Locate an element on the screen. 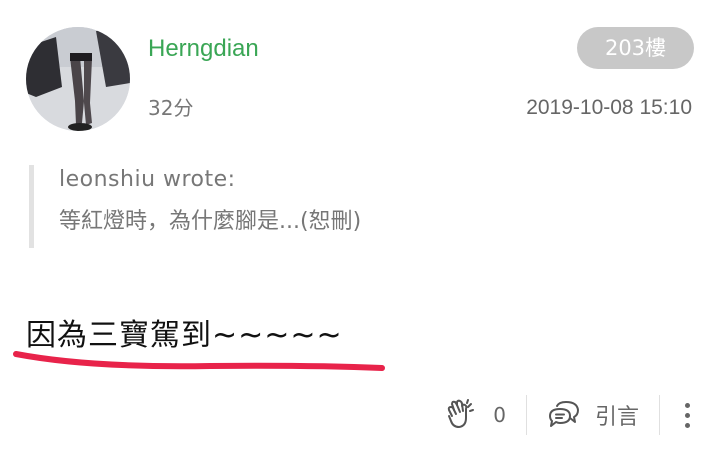 This screenshot has height=468, width=720. like-button: 0 is located at coordinates (475, 415).